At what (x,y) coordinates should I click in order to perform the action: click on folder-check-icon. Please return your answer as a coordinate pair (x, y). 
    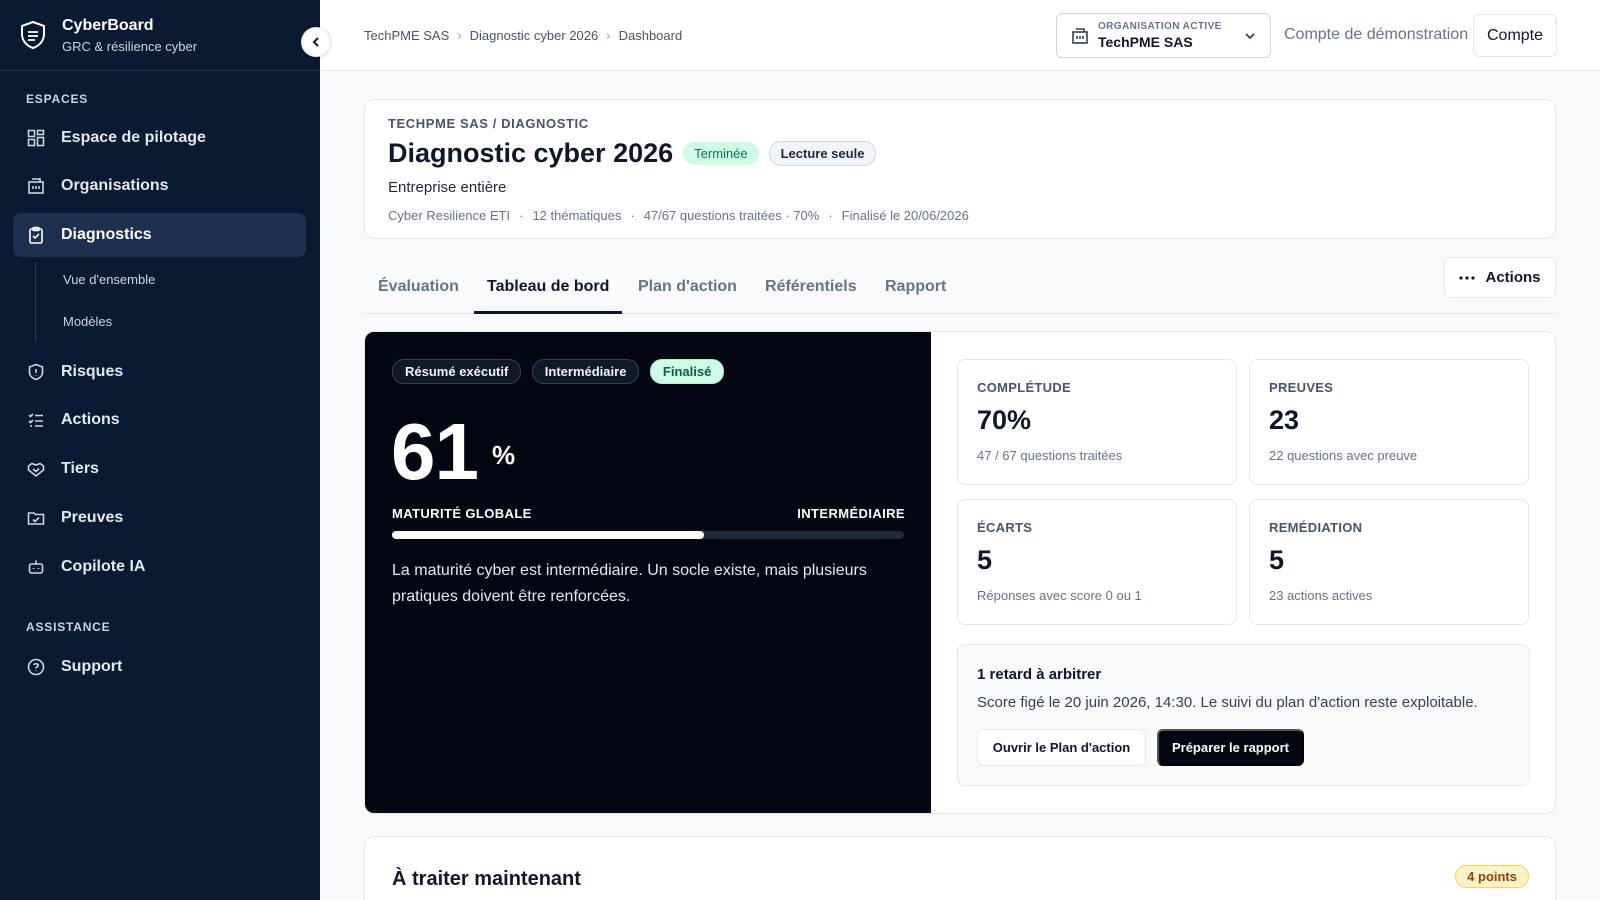
    Looking at the image, I should click on (36, 518).